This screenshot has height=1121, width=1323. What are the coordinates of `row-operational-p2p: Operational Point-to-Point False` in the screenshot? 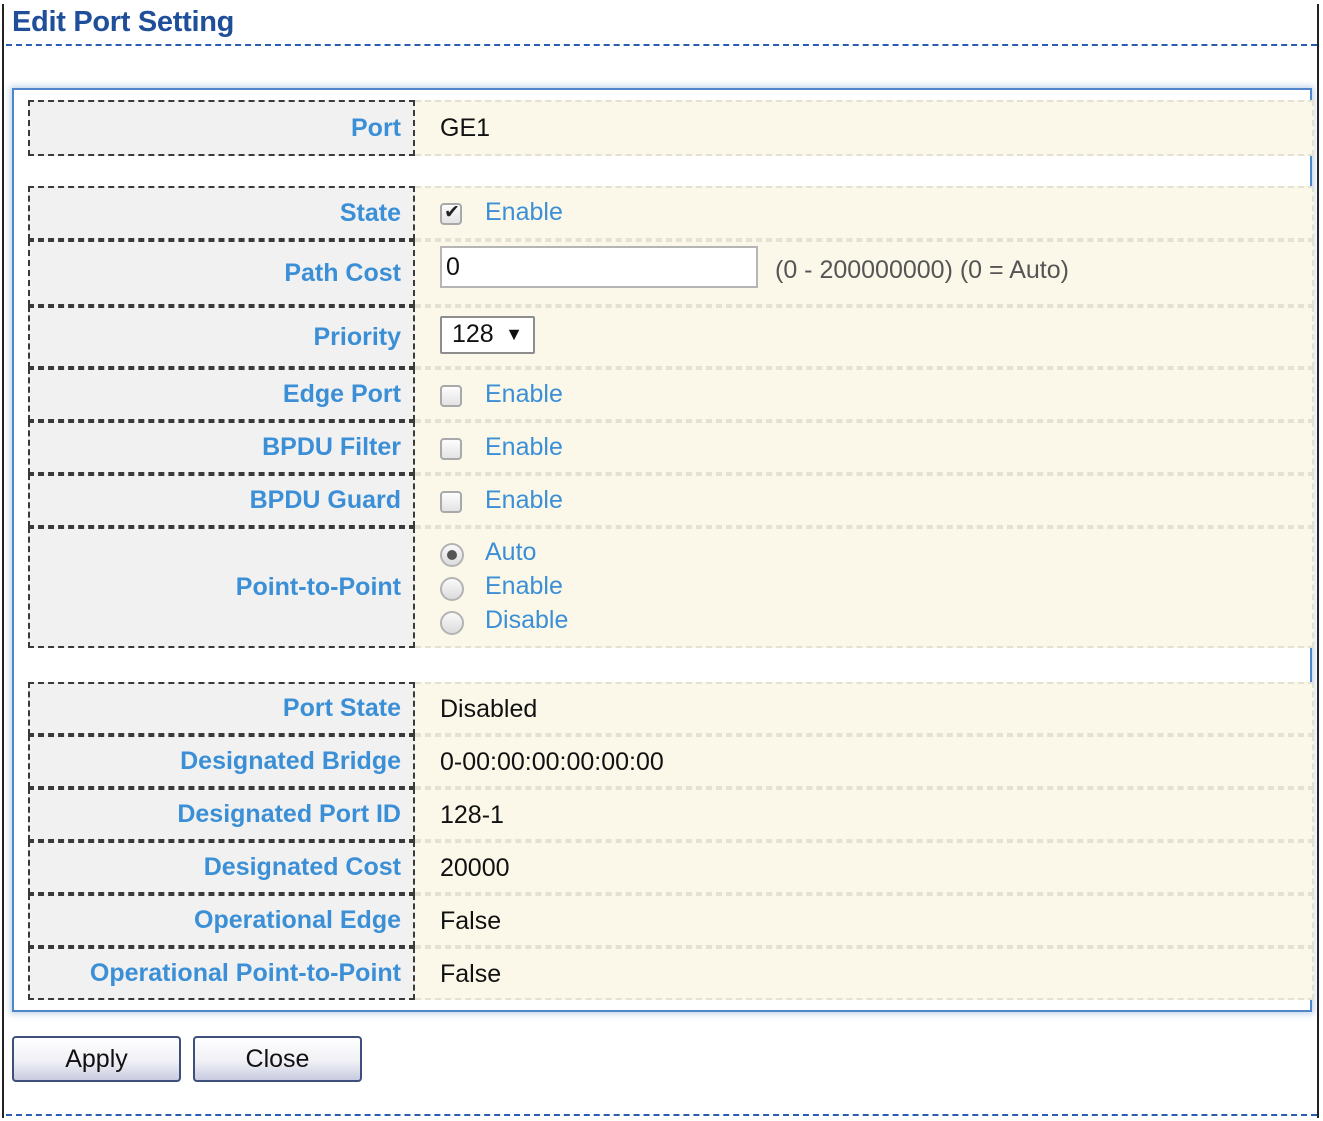 It's located at (671, 973).